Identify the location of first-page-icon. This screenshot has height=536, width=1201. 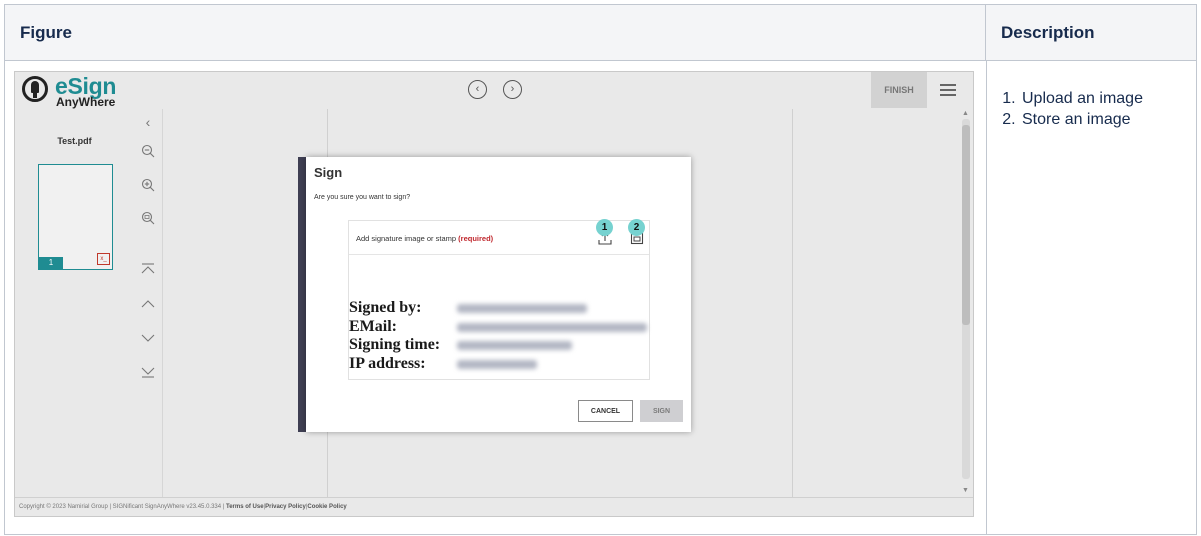
(148, 271).